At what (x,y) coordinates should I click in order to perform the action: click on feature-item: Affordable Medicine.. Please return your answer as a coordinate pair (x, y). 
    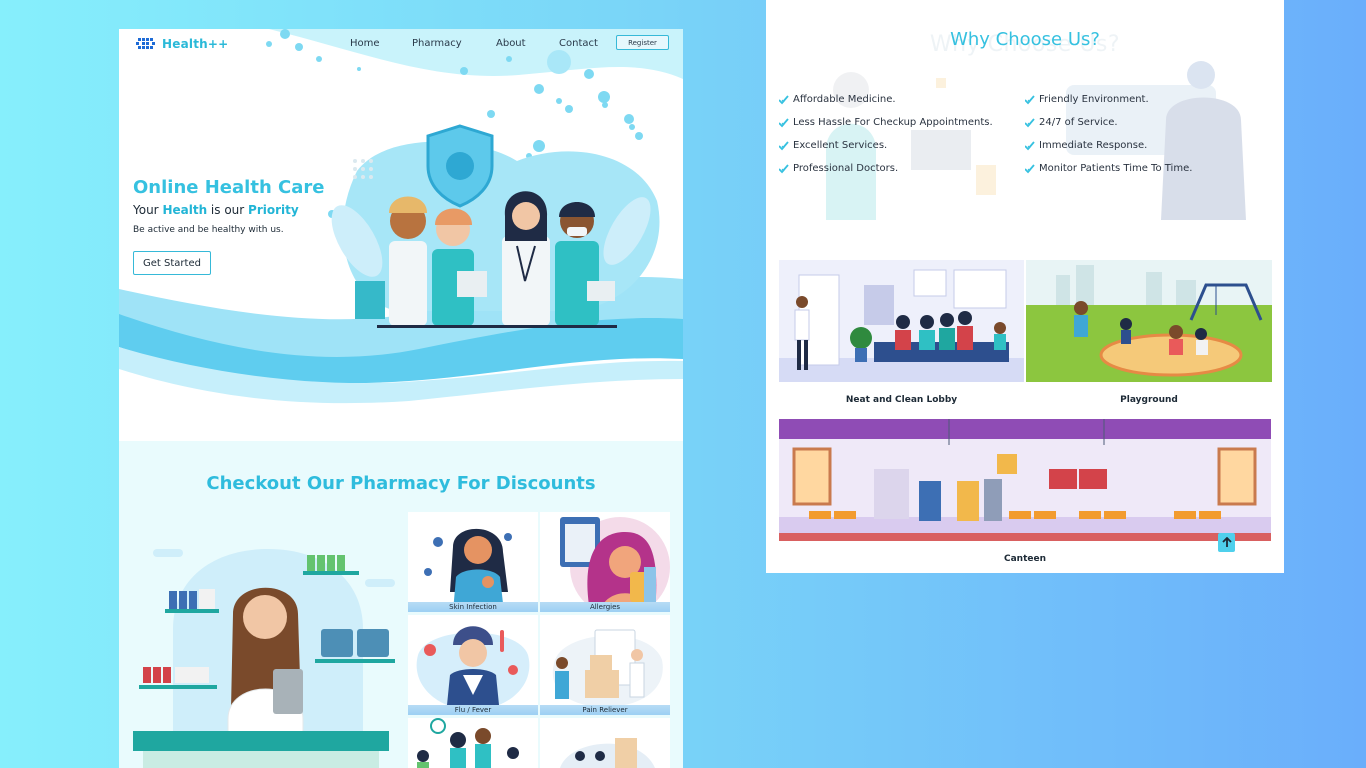
    Looking at the image, I should click on (837, 99).